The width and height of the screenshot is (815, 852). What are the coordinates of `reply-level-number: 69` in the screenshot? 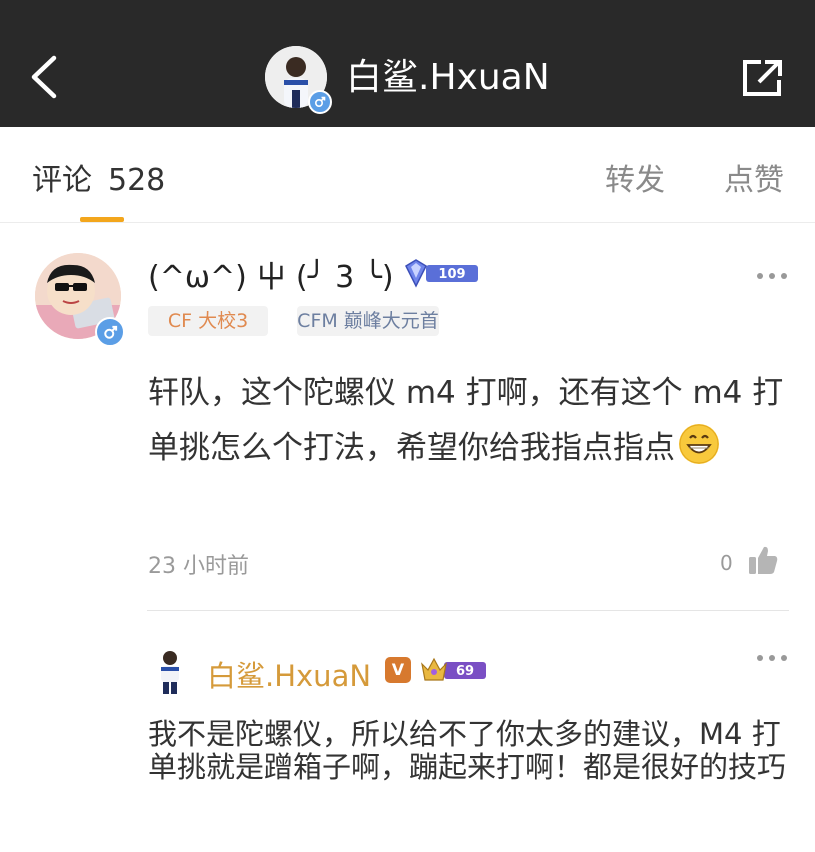 It's located at (465, 671).